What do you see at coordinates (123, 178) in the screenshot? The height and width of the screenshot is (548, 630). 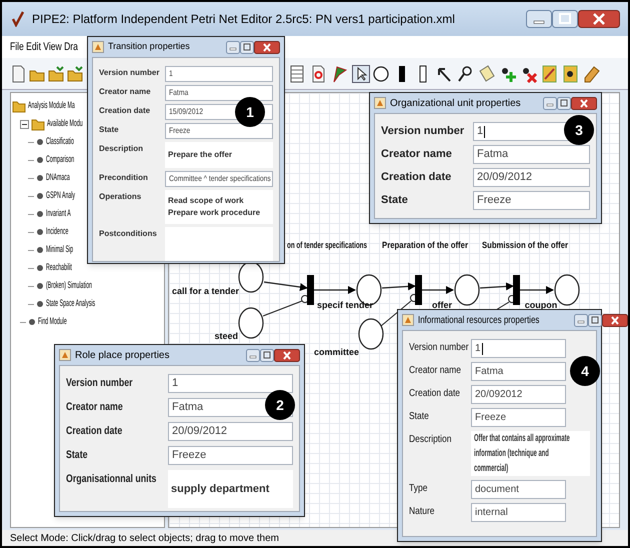 I see `field-label: Precondition` at bounding box center [123, 178].